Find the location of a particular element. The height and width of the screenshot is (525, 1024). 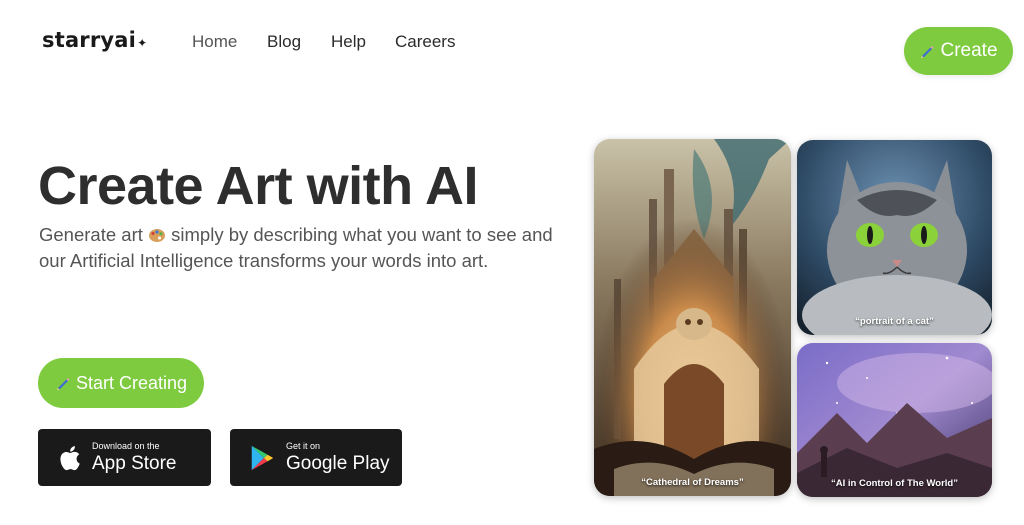

logo: starryai✦ is located at coordinates (94, 40).